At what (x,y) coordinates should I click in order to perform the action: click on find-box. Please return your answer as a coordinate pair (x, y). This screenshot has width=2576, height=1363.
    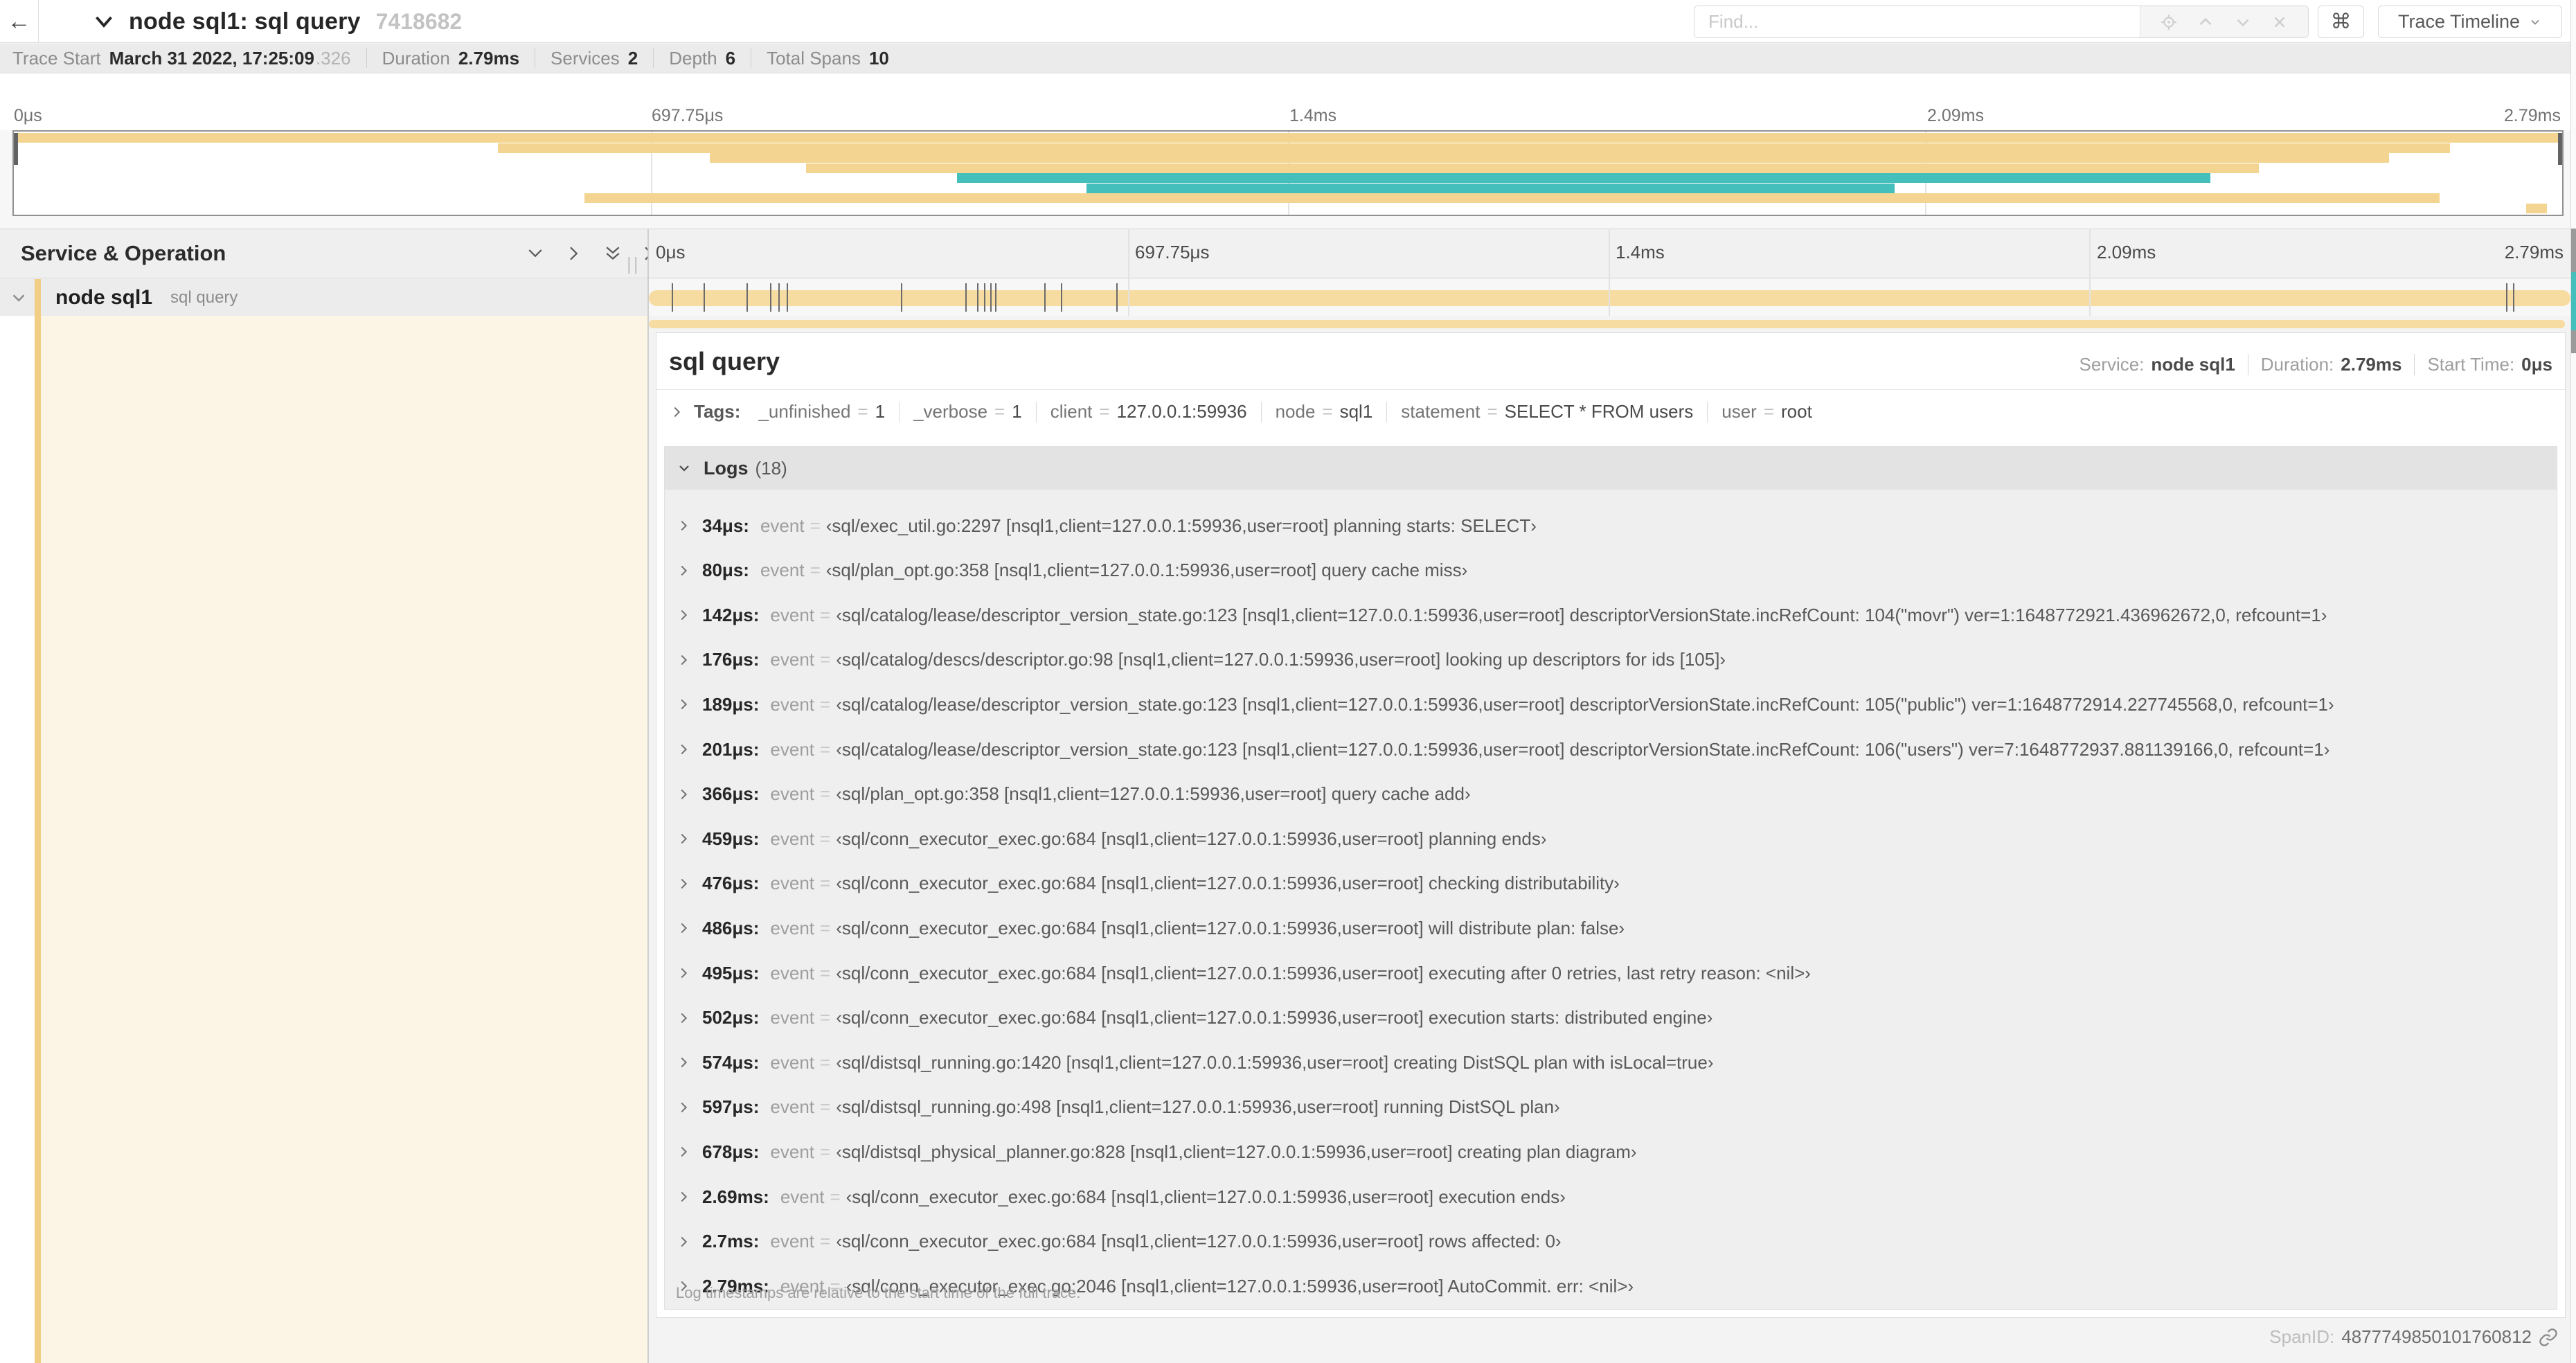
    Looking at the image, I should click on (2001, 22).